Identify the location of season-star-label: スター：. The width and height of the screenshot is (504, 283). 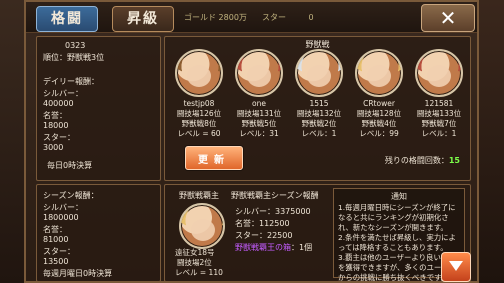
(59, 251).